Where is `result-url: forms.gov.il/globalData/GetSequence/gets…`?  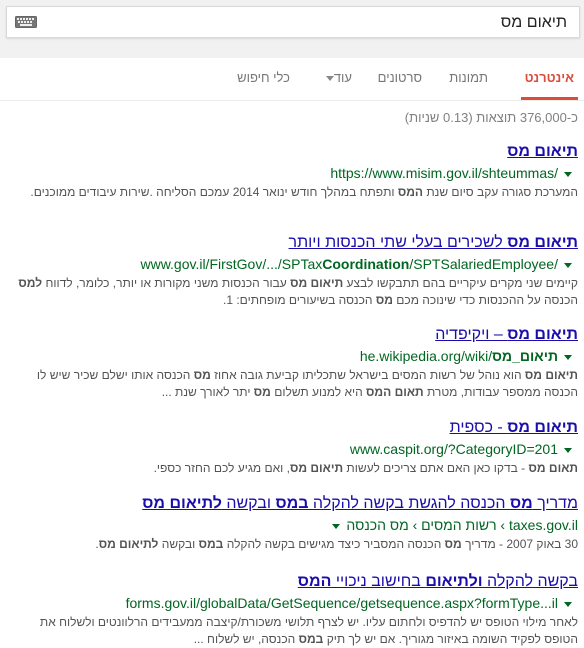
result-url: forms.gov.il/globalData/GetSequence/gets… is located at coordinates (292, 603).